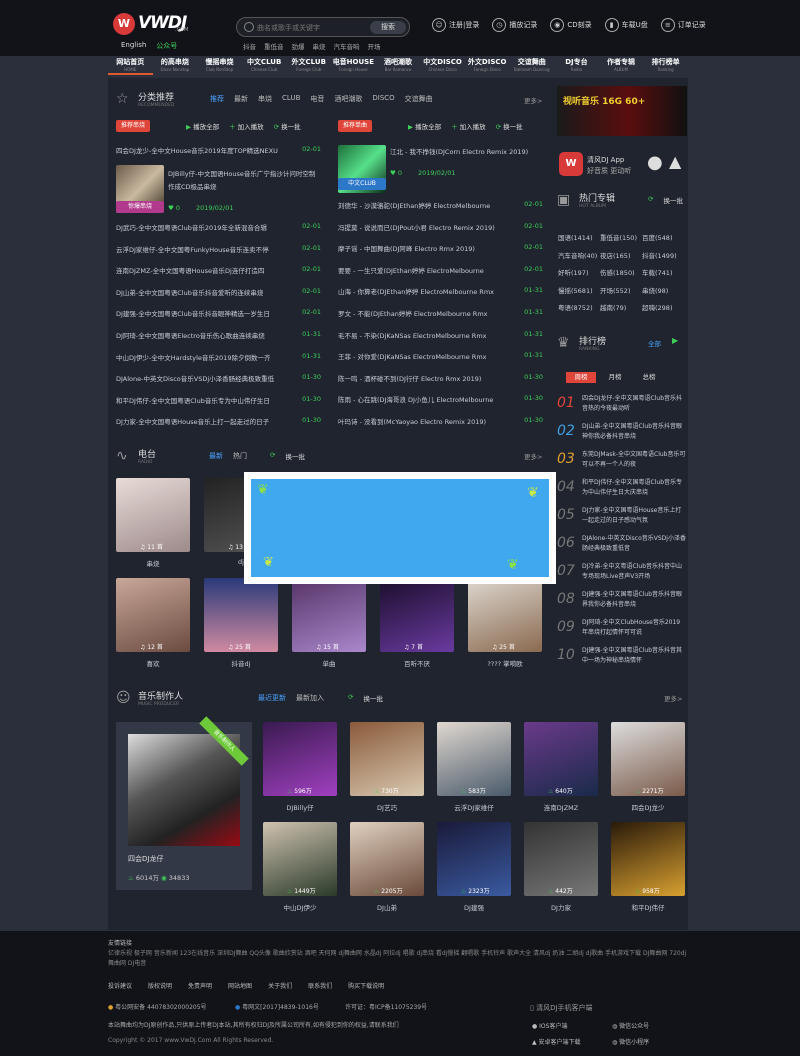 The image size is (800, 1056). I want to click on list-item: DJ力家-全中文国粤语House音乐上打一起走过的日子 01-30, so click(218, 422).